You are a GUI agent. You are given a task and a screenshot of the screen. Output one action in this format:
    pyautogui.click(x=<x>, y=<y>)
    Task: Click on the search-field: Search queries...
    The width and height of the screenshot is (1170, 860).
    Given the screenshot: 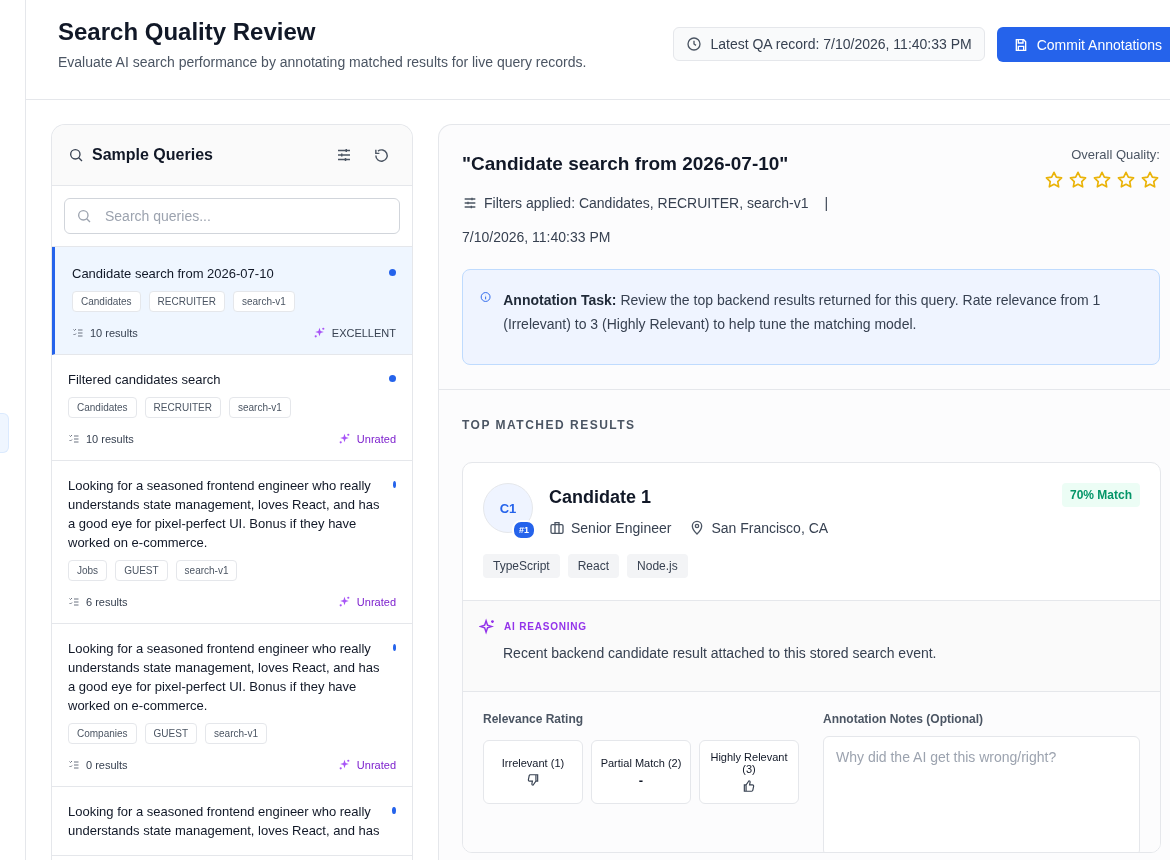 What is the action you would take?
    pyautogui.click(x=232, y=216)
    